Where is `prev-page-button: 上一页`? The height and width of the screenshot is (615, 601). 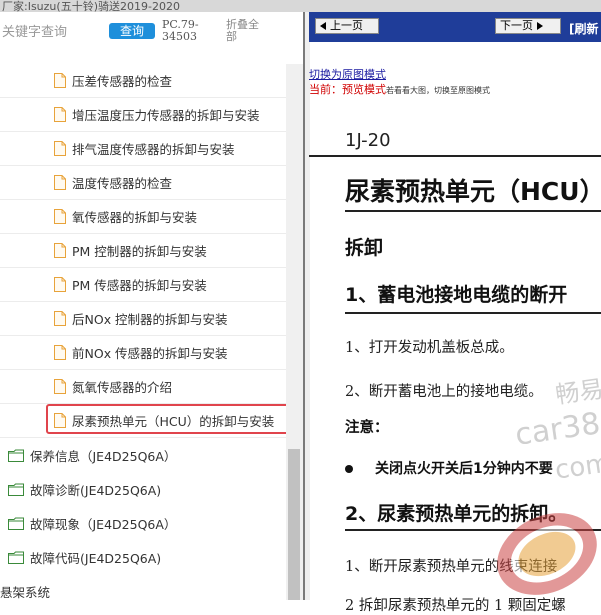 prev-page-button: 上一页 is located at coordinates (347, 26).